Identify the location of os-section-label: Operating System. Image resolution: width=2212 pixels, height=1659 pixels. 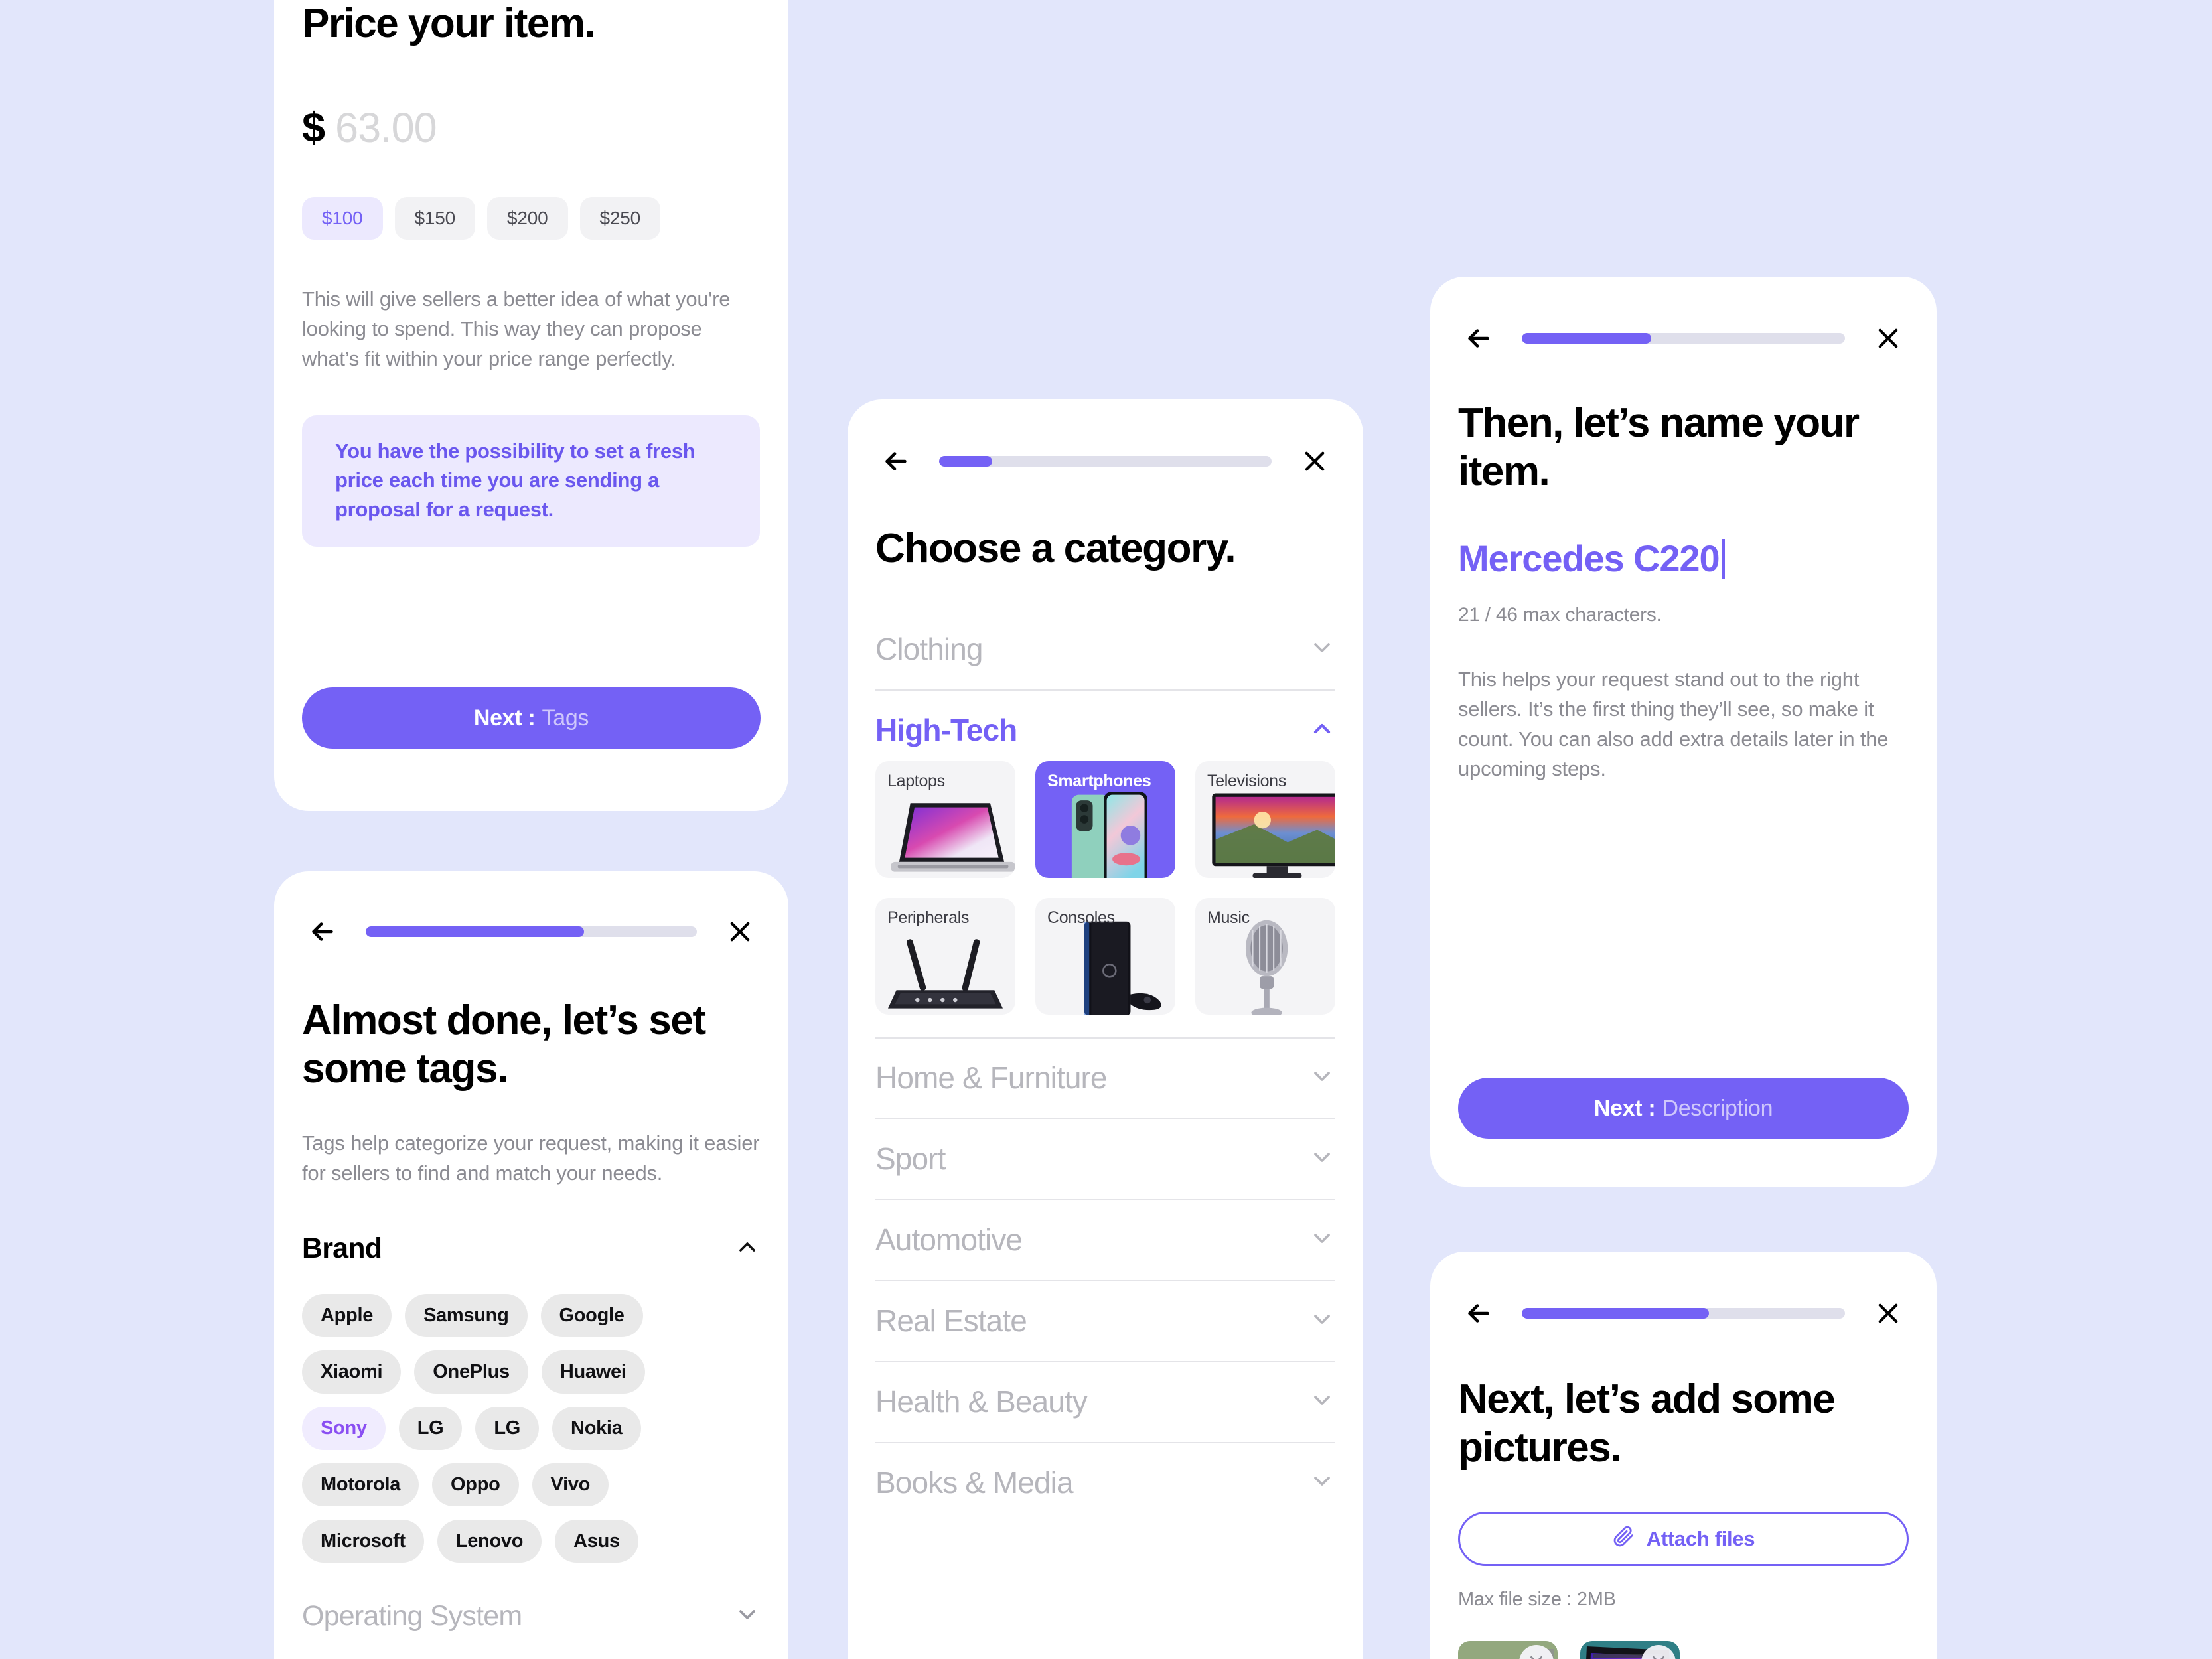
(412, 1616).